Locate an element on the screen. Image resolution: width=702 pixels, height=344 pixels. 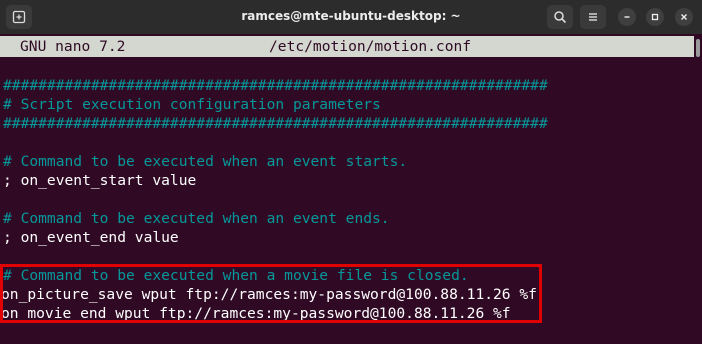
title-bar: ramces@mte-ubuntu-desktop: ~ is located at coordinates (351, 17).